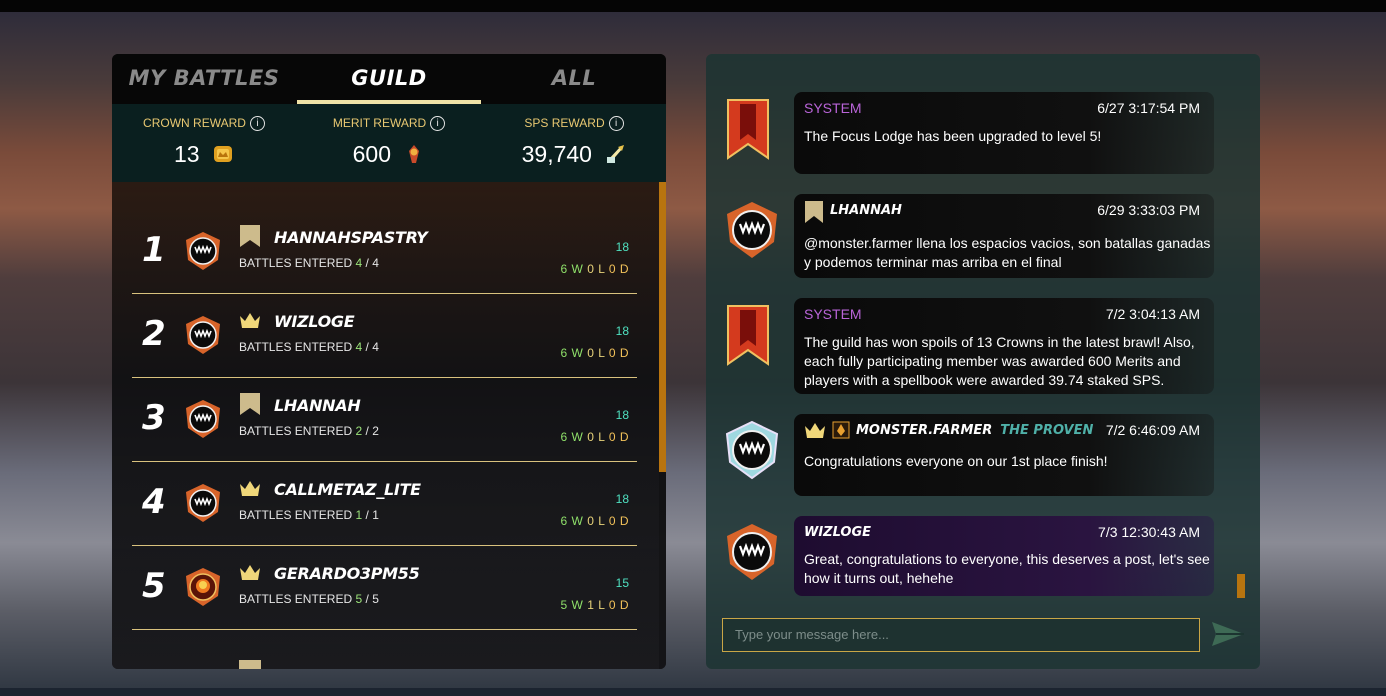  Describe the element at coordinates (622, 583) in the screenshot. I see `score: 15` at that location.